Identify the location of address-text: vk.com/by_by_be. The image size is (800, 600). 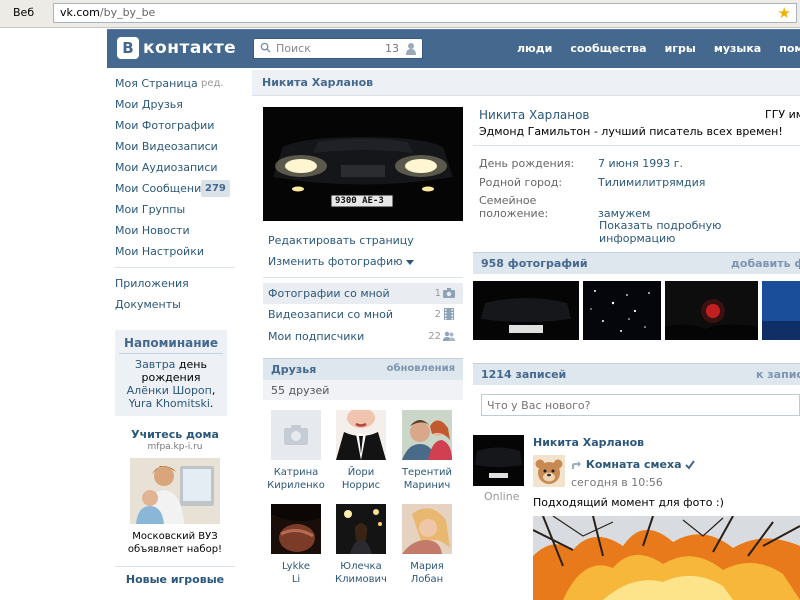
(107, 12).